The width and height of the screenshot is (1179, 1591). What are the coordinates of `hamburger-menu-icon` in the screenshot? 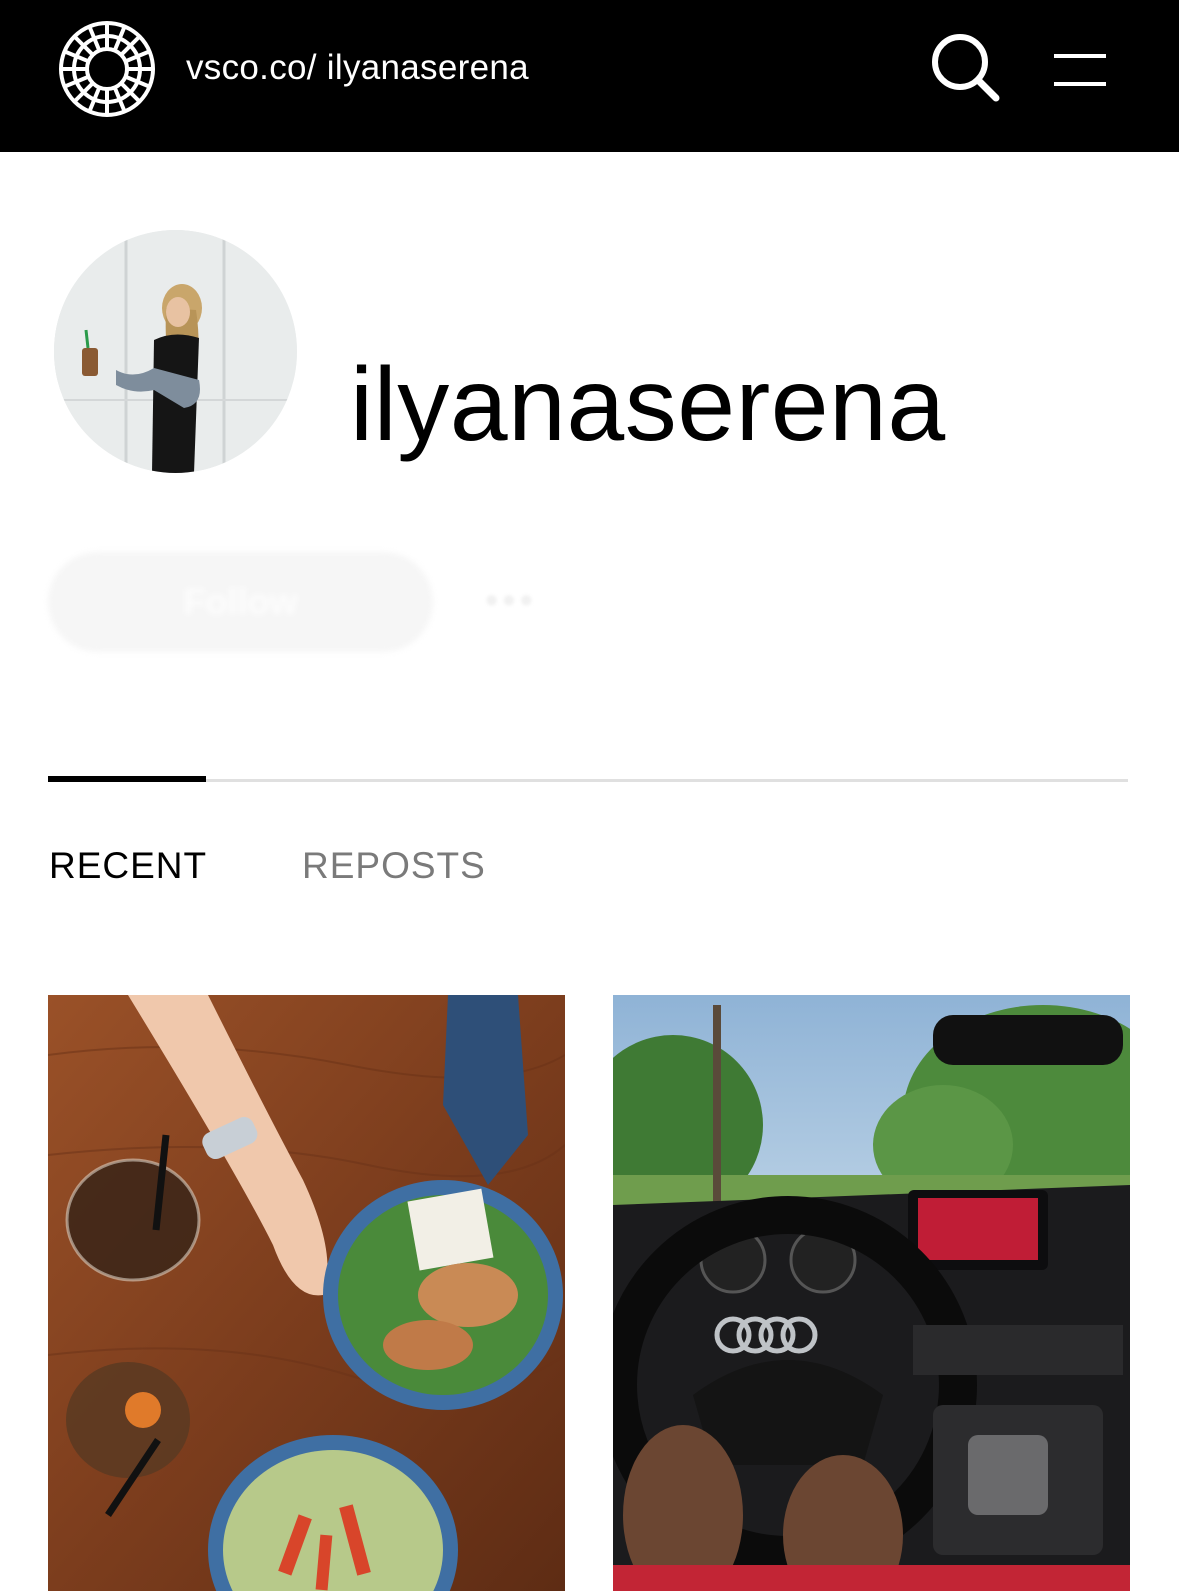 It's located at (1080, 70).